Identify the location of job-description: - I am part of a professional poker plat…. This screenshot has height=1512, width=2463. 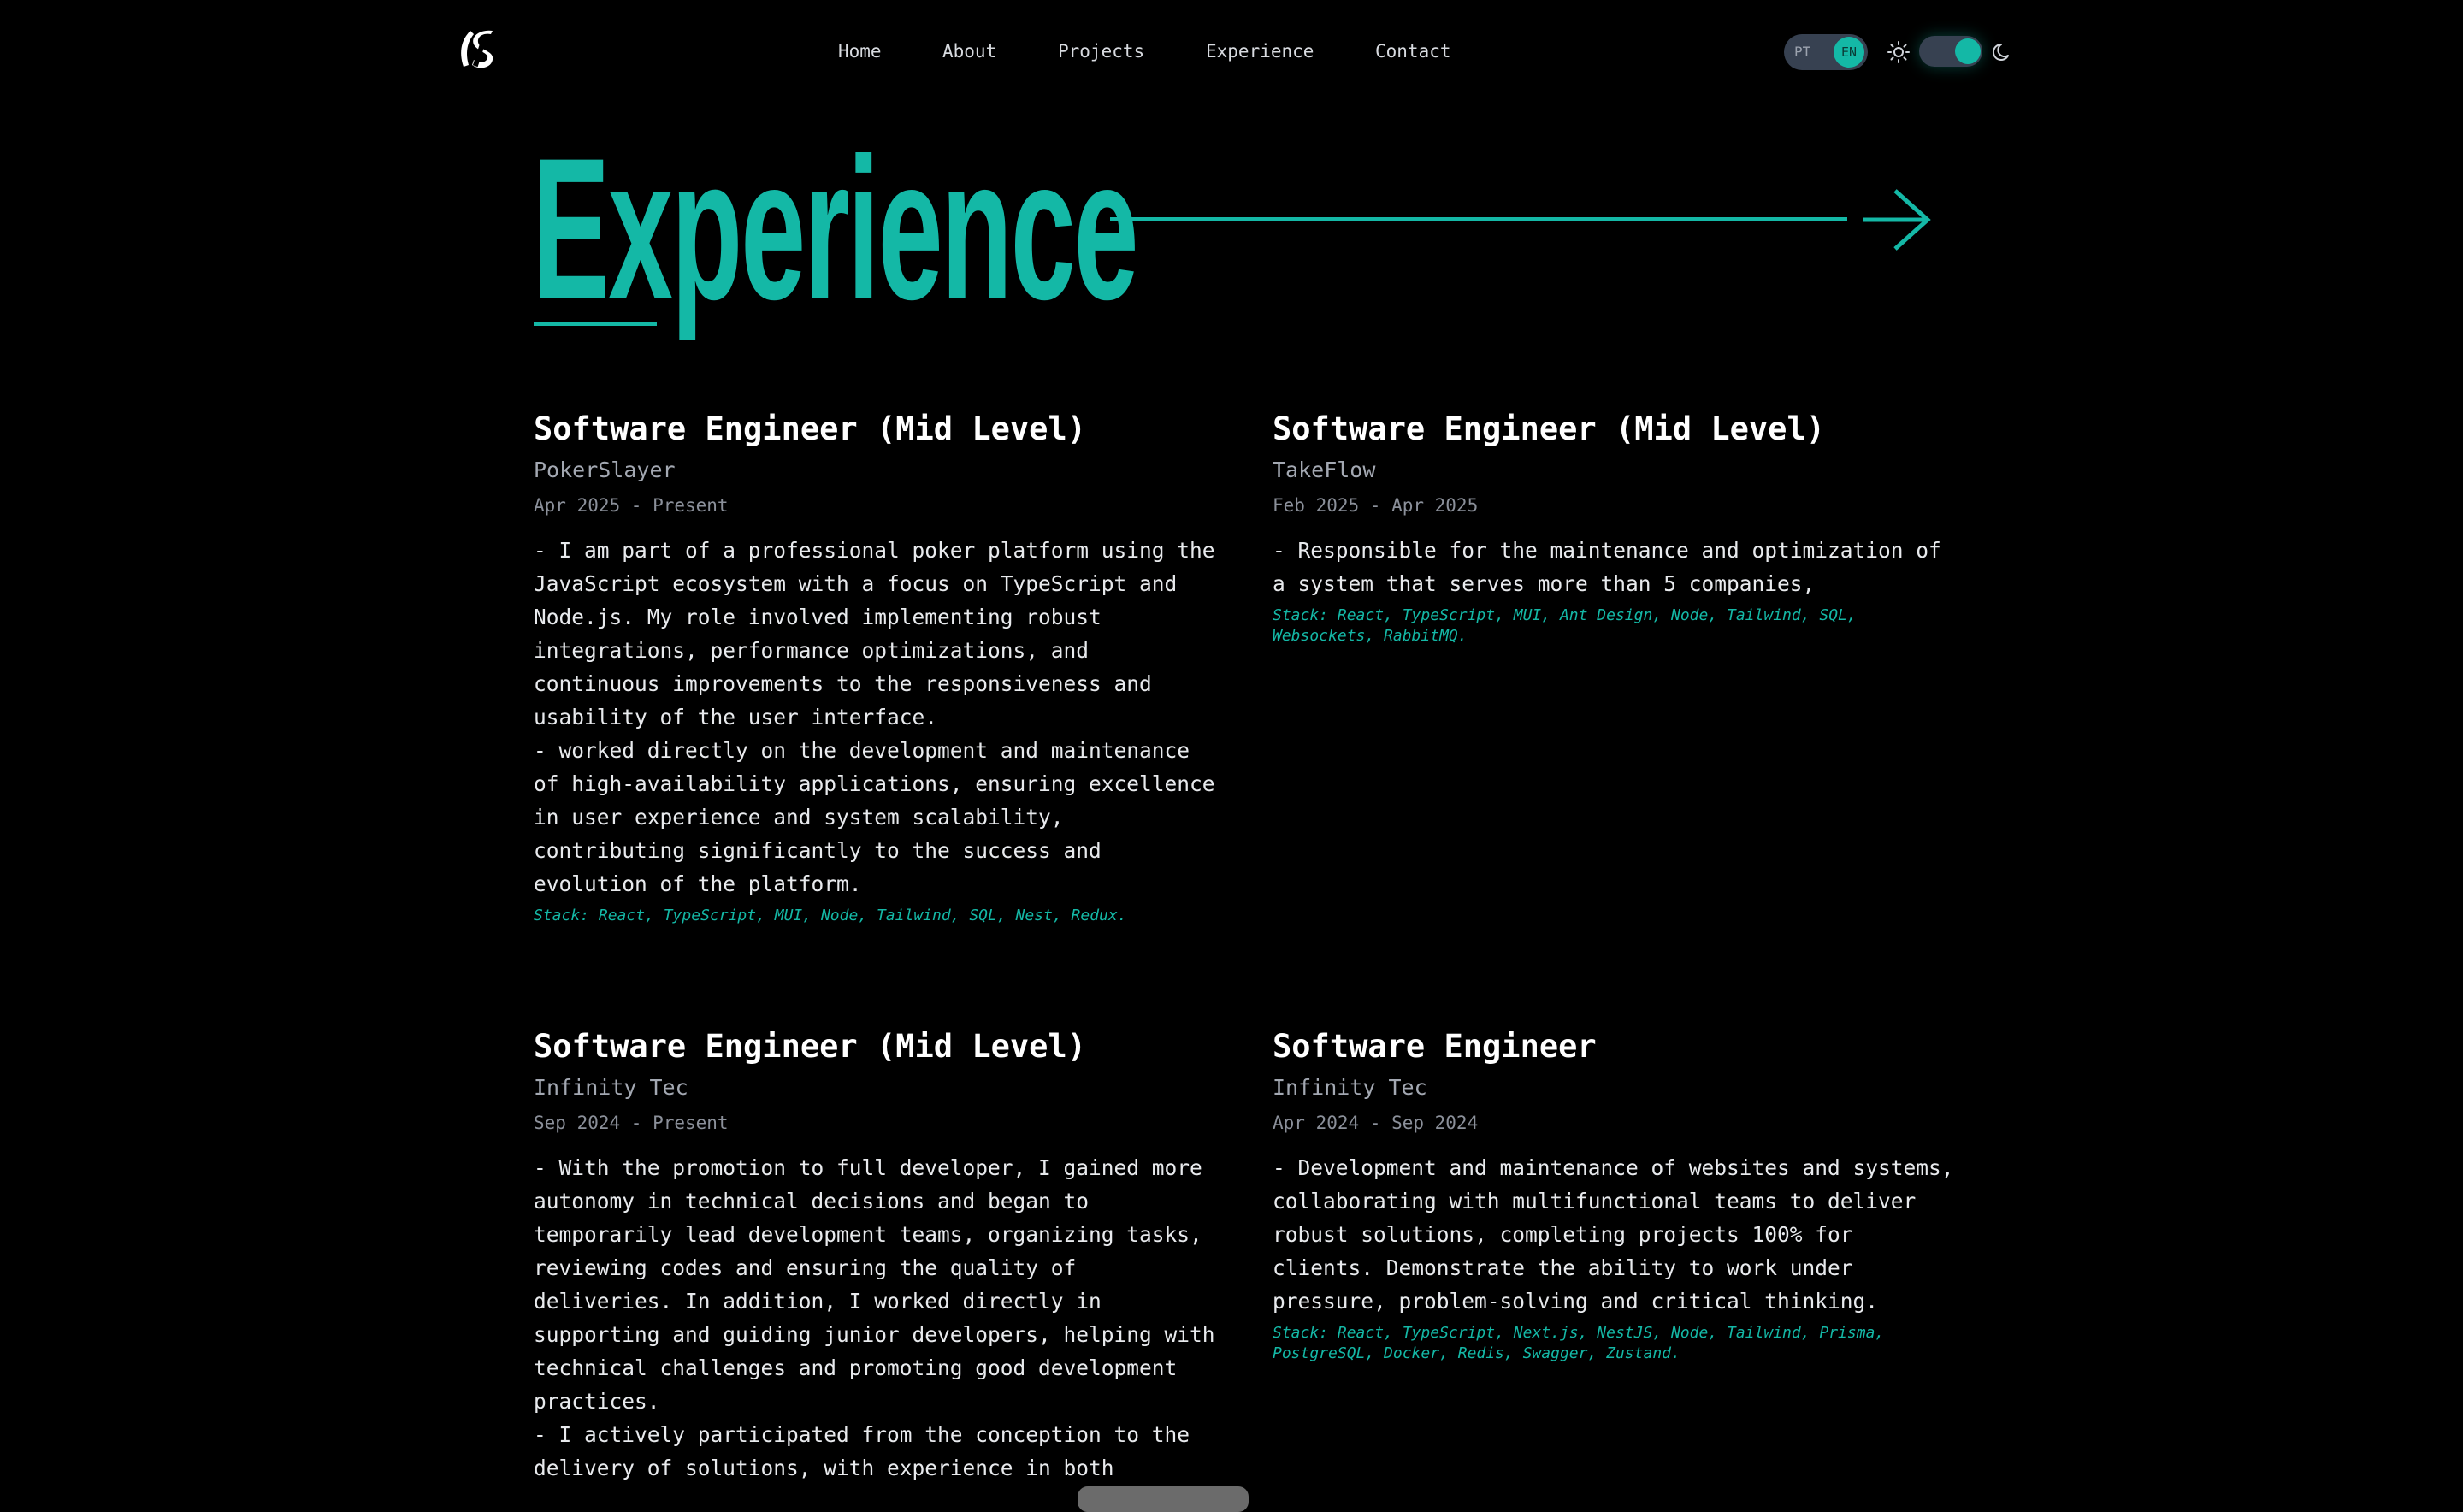
(874, 717).